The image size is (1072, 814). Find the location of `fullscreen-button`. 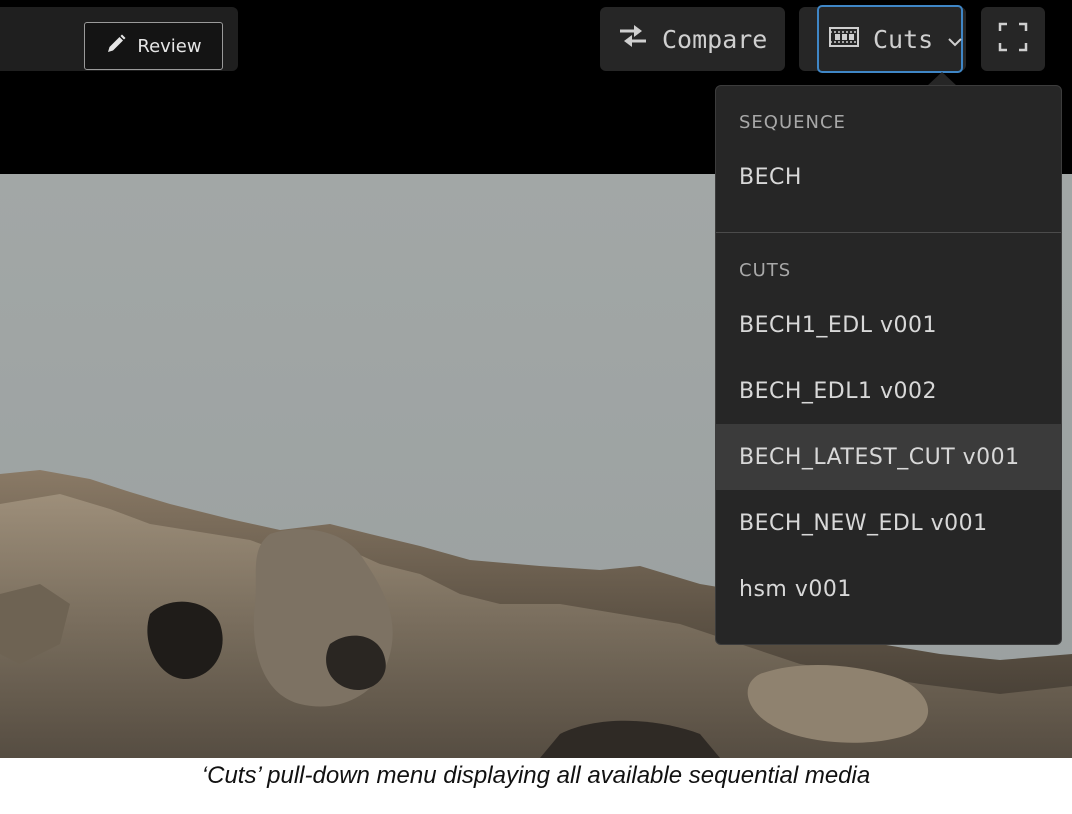

fullscreen-button is located at coordinates (1013, 39).